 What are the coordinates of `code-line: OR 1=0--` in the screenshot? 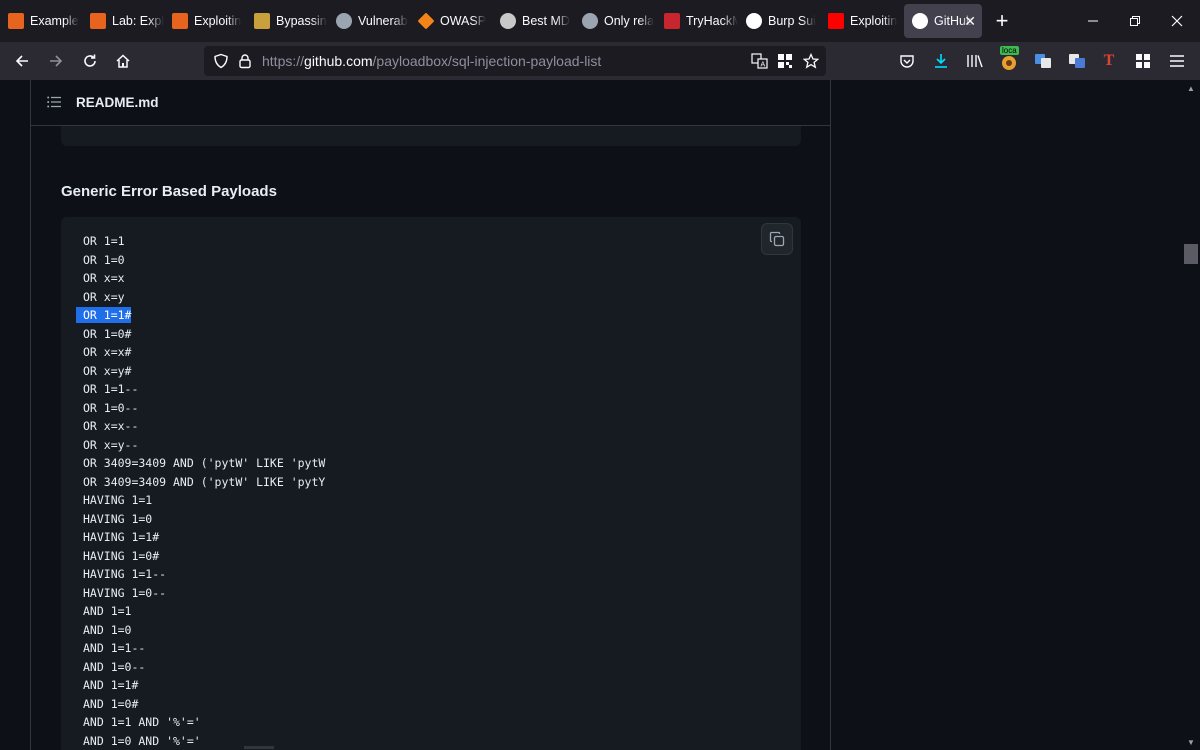 It's located at (204, 408).